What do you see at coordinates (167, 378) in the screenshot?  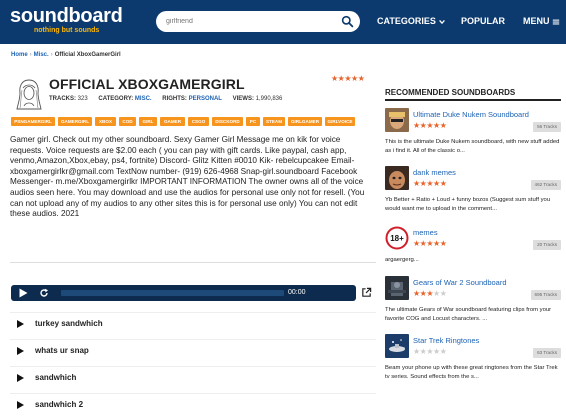 I see `sound-item: sandwhich` at bounding box center [167, 378].